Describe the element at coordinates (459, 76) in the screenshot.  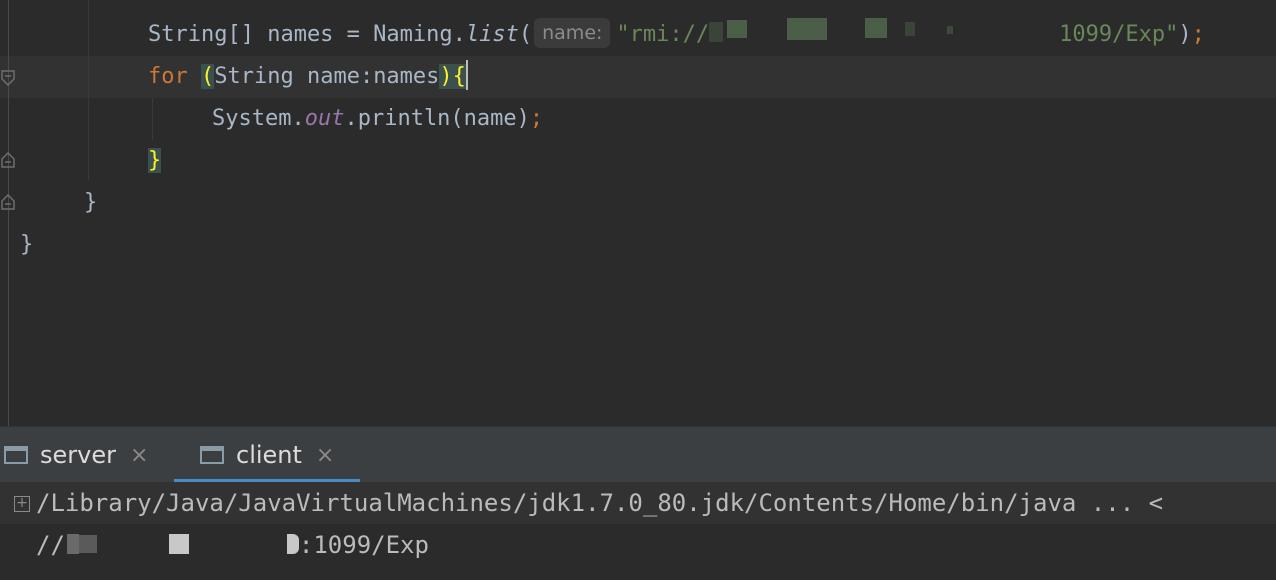
I see `brace-highlight: {` at that location.